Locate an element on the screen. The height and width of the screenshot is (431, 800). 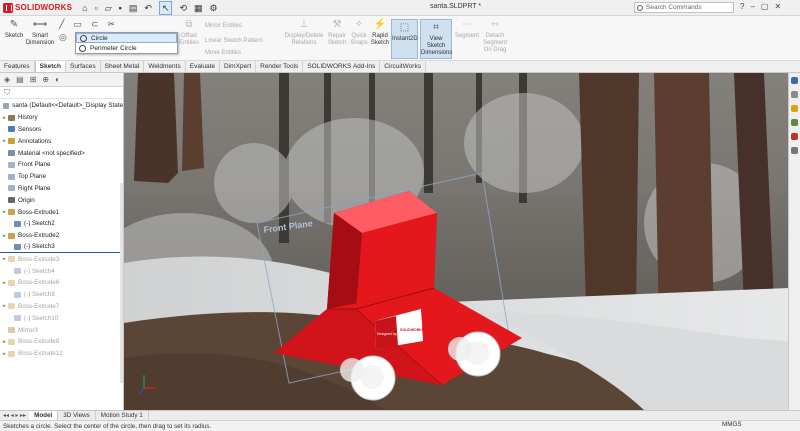
bottom-tab-3d-views: 3D Views is located at coordinates (77, 415).